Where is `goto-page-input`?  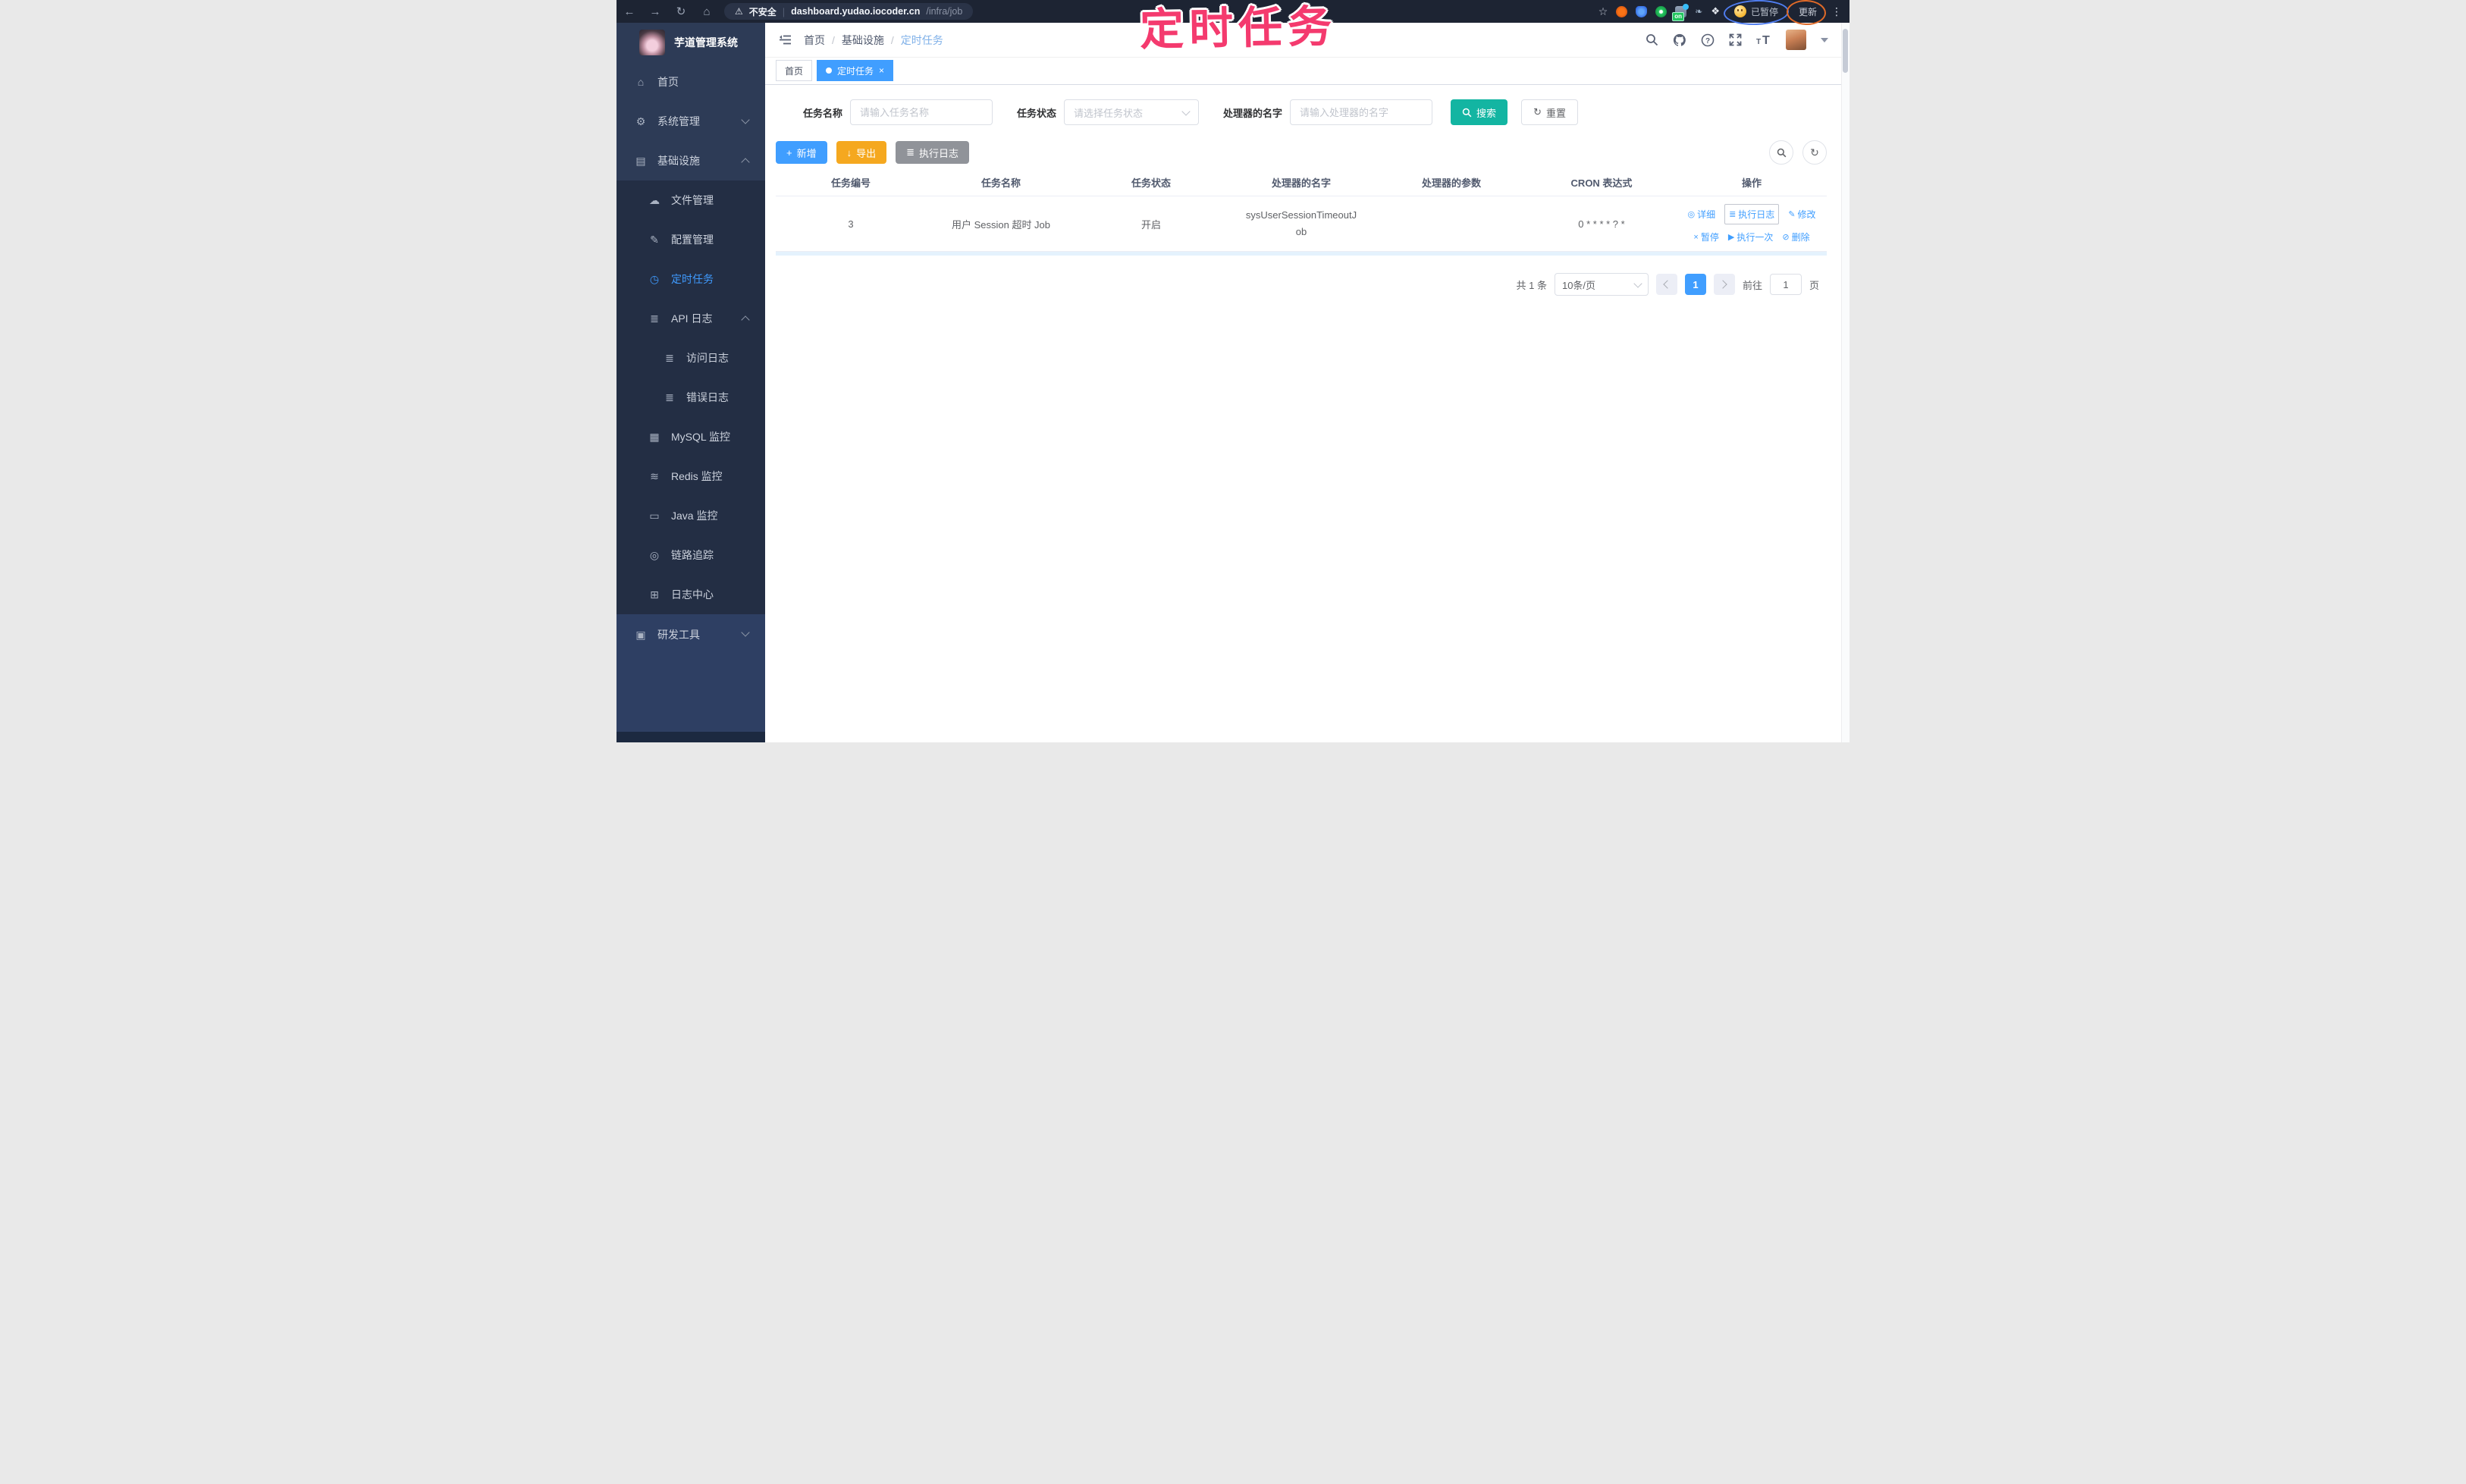 goto-page-input is located at coordinates (1786, 284).